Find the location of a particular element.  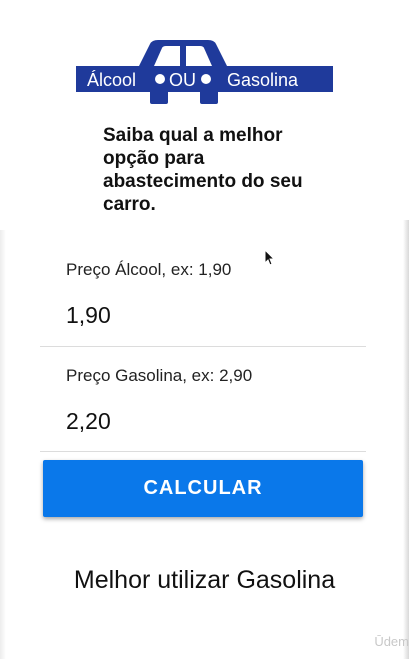

app-logo: Álcool OU Gasolina is located at coordinates (204, 72).